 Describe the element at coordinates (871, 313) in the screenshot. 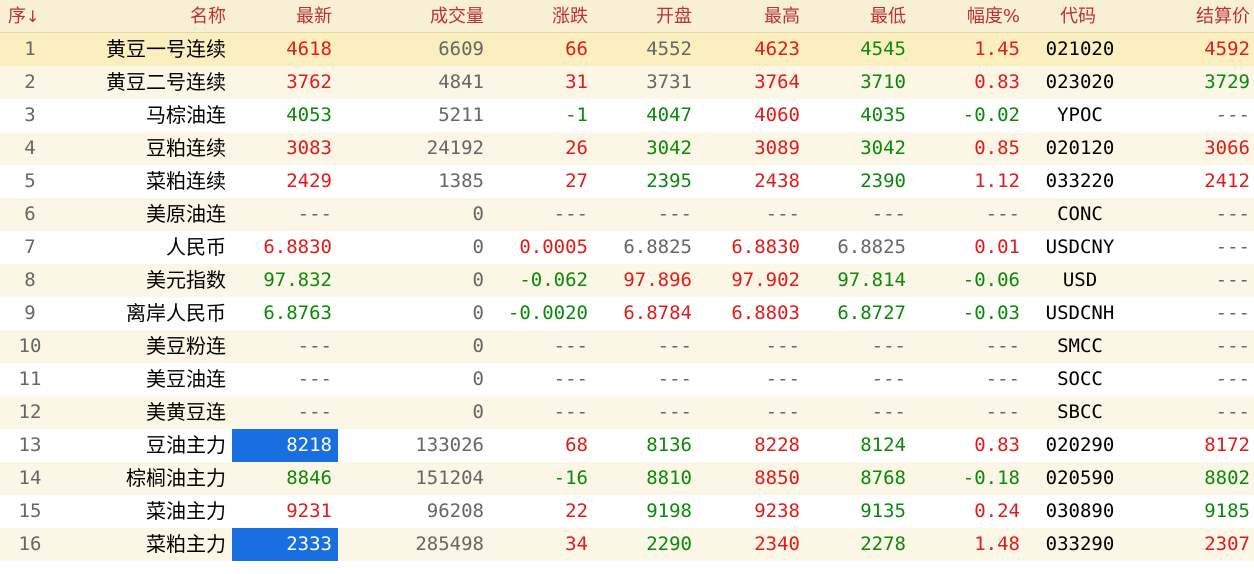

I see `cell-low: 6.8727` at that location.